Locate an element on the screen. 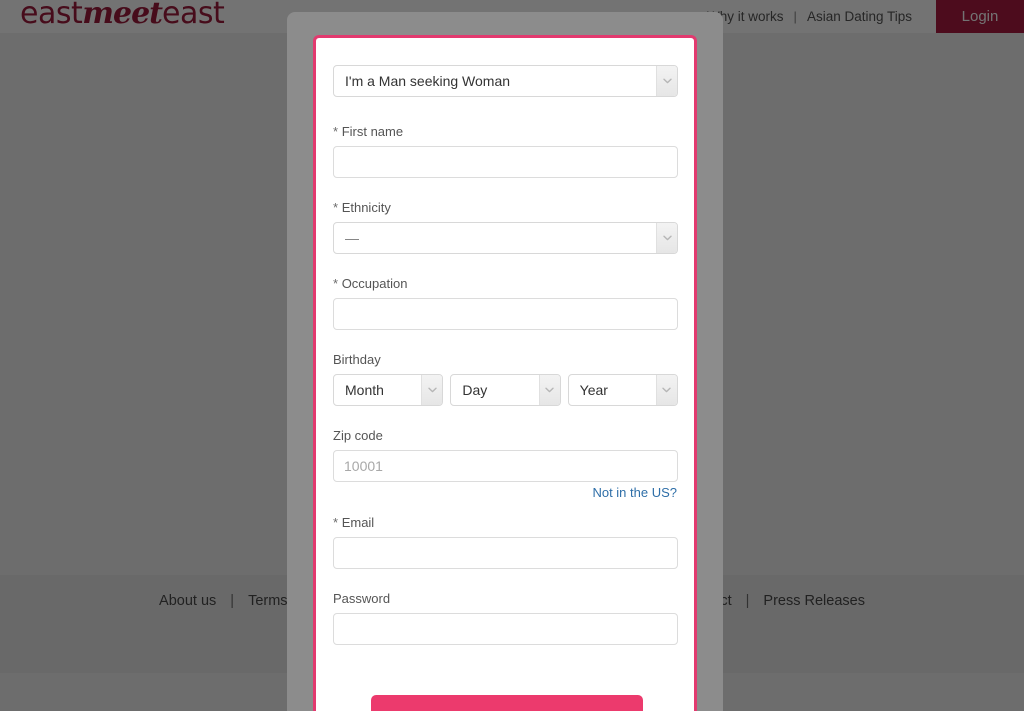 This screenshot has width=1024, height=711. occupation-label: * Occupation is located at coordinates (505, 284).